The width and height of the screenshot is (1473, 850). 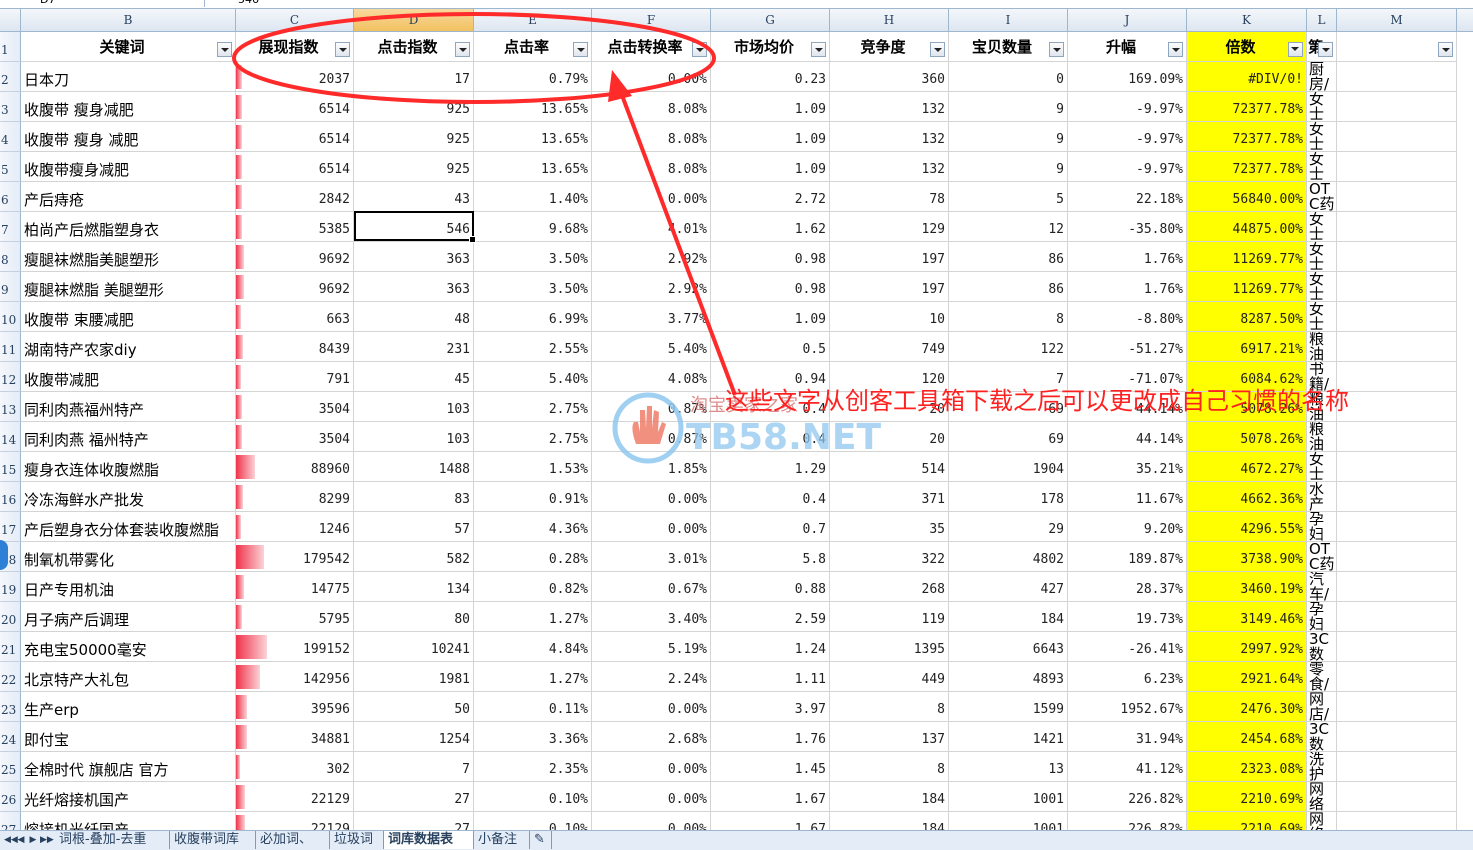 I want to click on cell-c: 663, so click(x=295, y=317).